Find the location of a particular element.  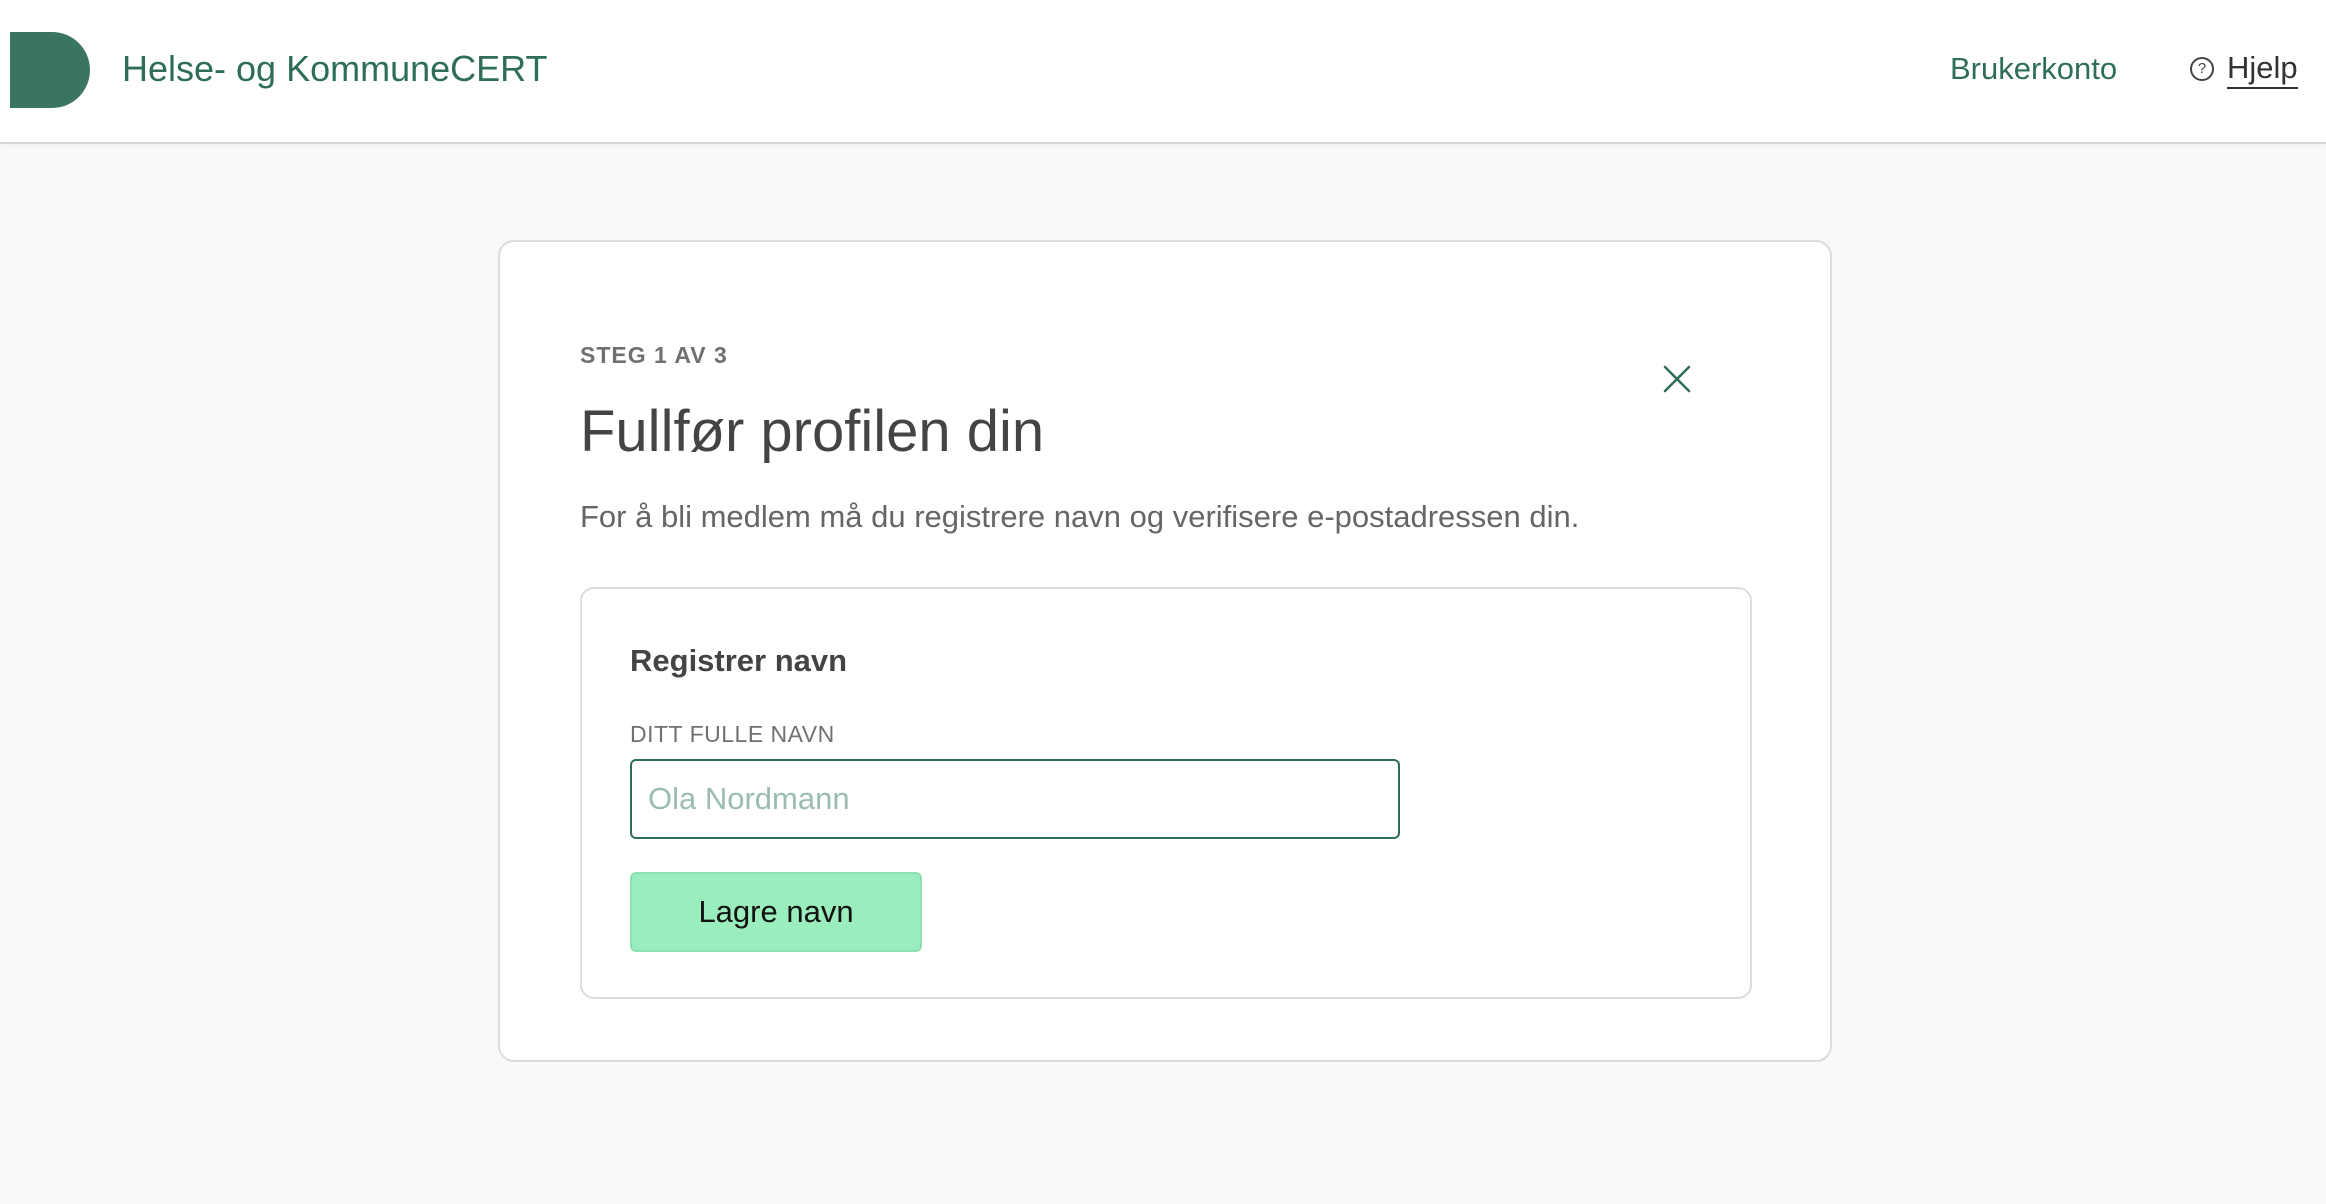

close-icon is located at coordinates (1677, 379).